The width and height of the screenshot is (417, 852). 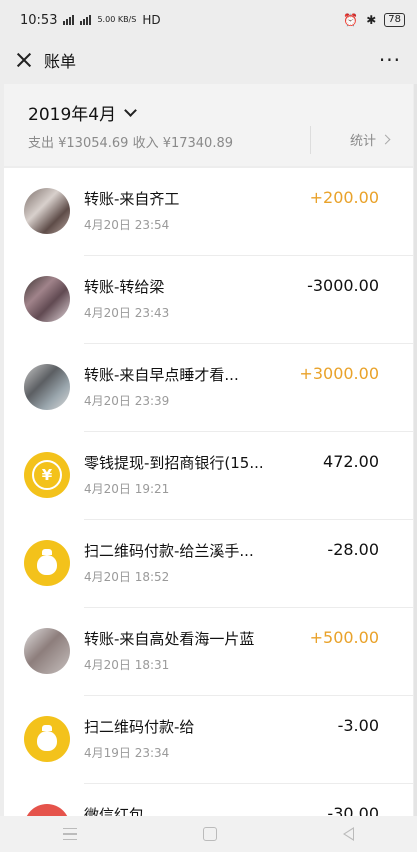 What do you see at coordinates (208, 564) in the screenshot?
I see `transaction-row: 扫二维码付款-给兰溪手... 4月20日 18:52 -28.00` at bounding box center [208, 564].